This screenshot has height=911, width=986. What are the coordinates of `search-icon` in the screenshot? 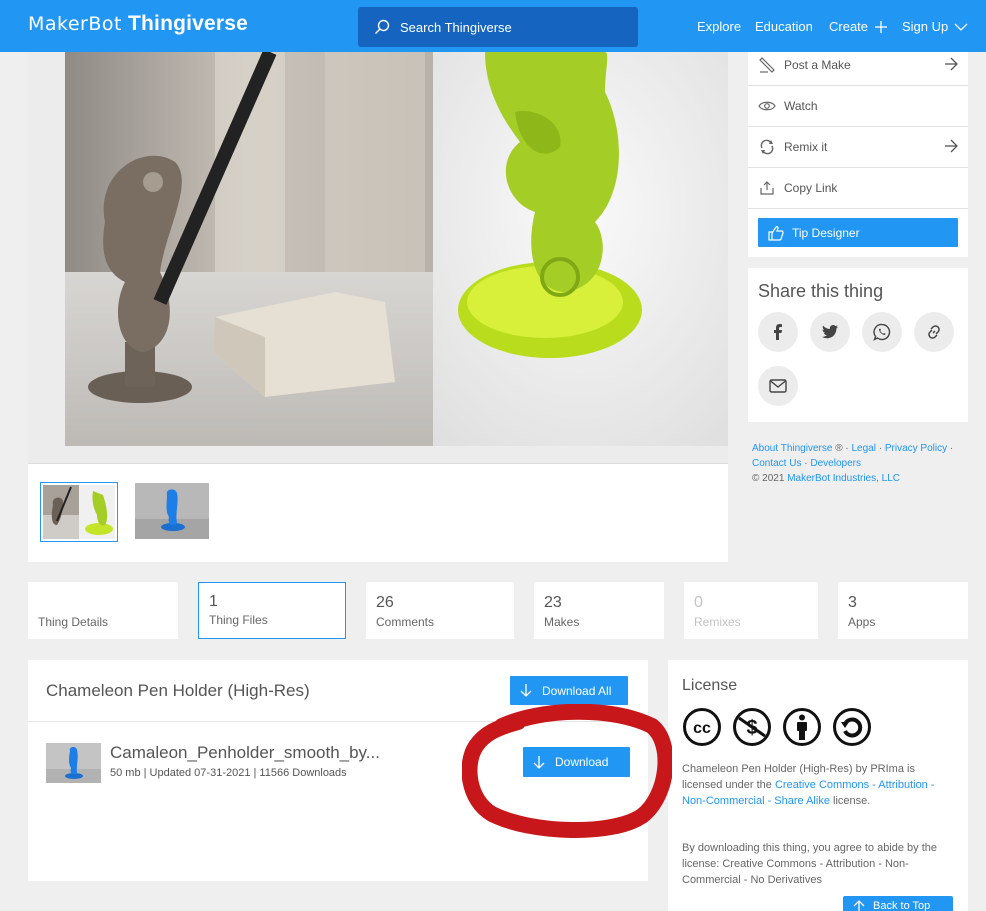 It's located at (382, 26).